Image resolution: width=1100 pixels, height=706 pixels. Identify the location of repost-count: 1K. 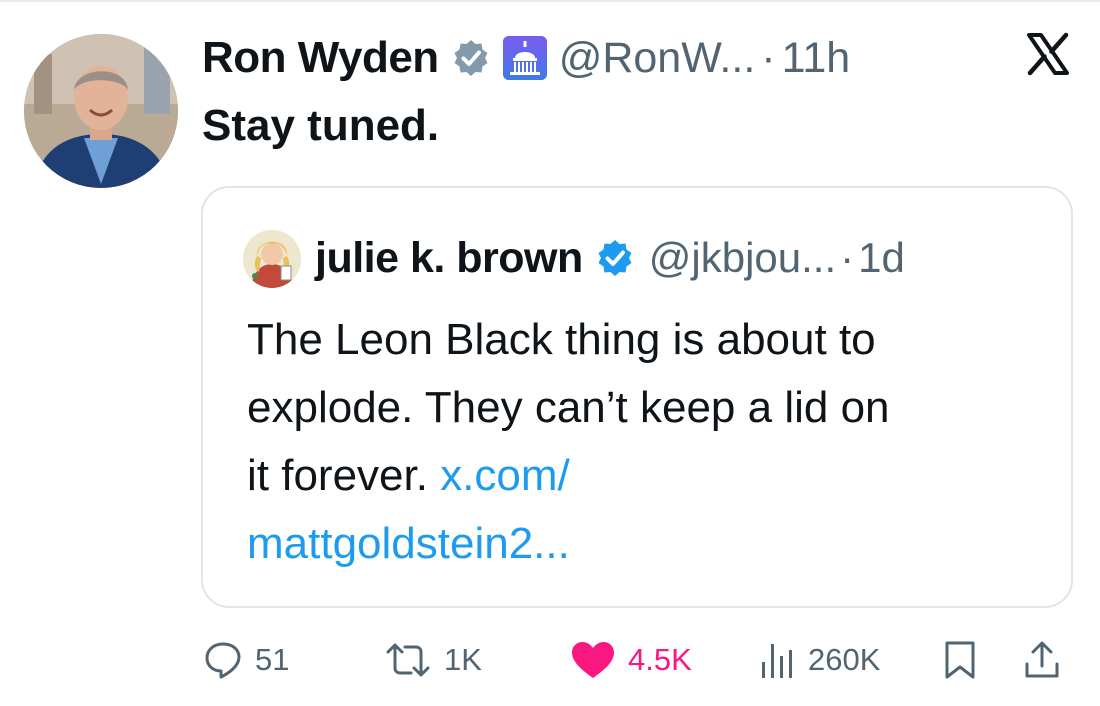
(463, 659).